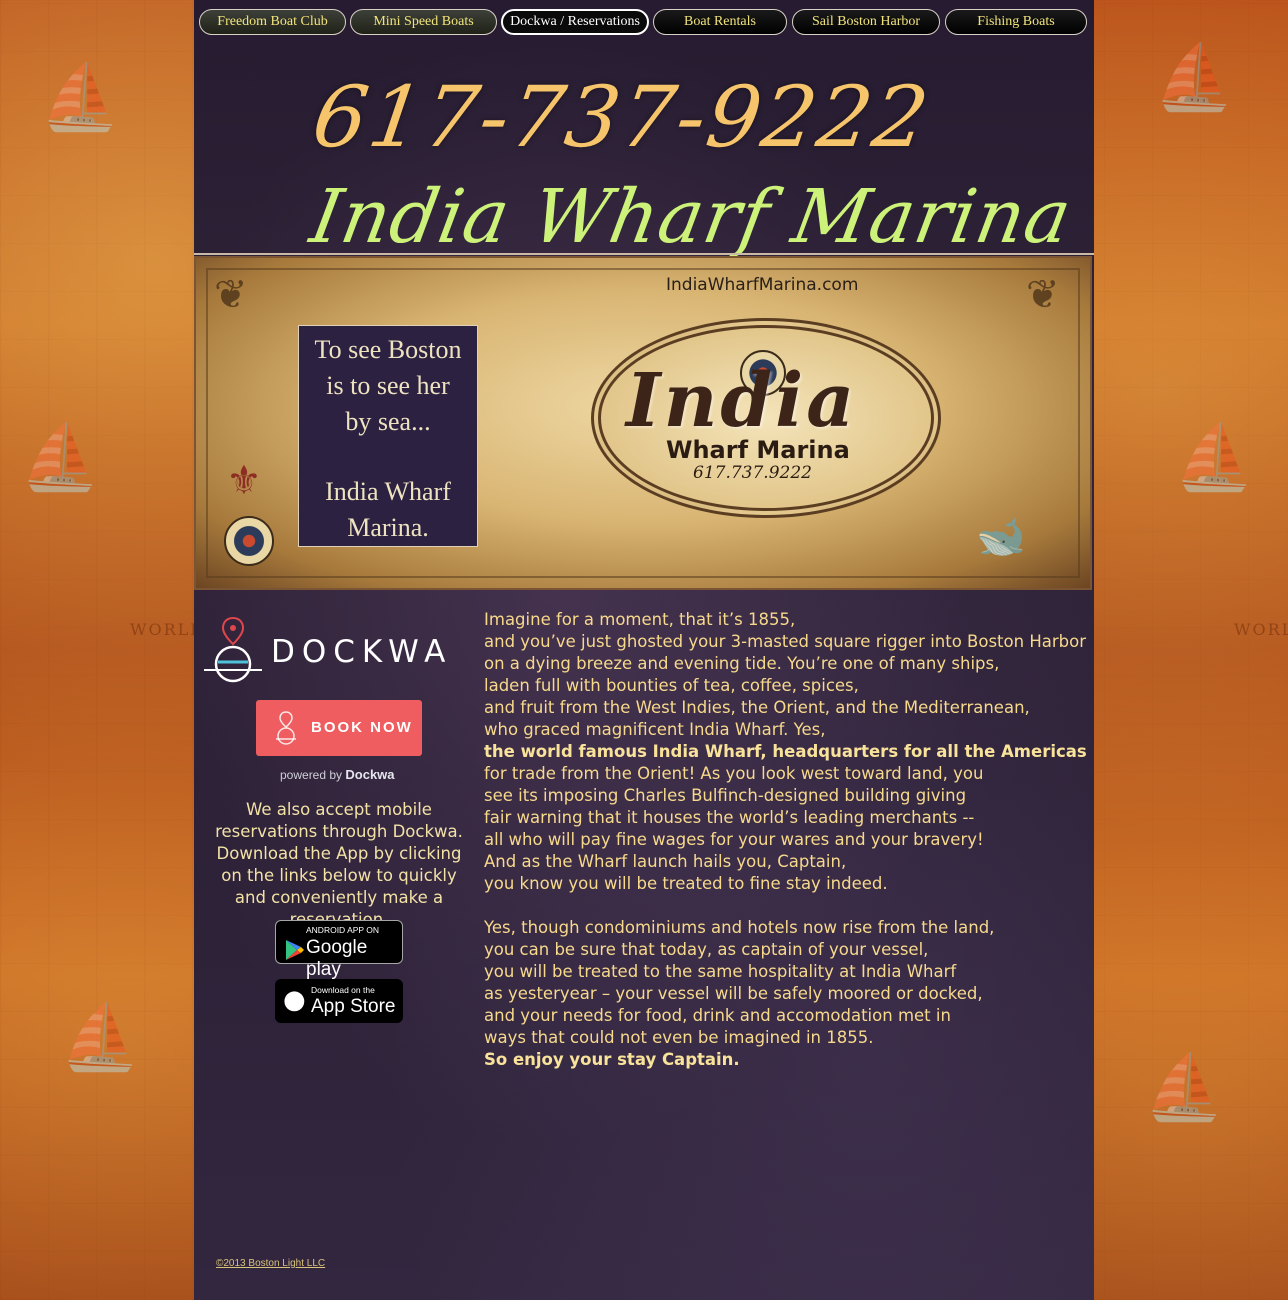 Image resolution: width=1288 pixels, height=1300 pixels. What do you see at coordinates (644, 254) in the screenshot?
I see `header-divider` at bounding box center [644, 254].